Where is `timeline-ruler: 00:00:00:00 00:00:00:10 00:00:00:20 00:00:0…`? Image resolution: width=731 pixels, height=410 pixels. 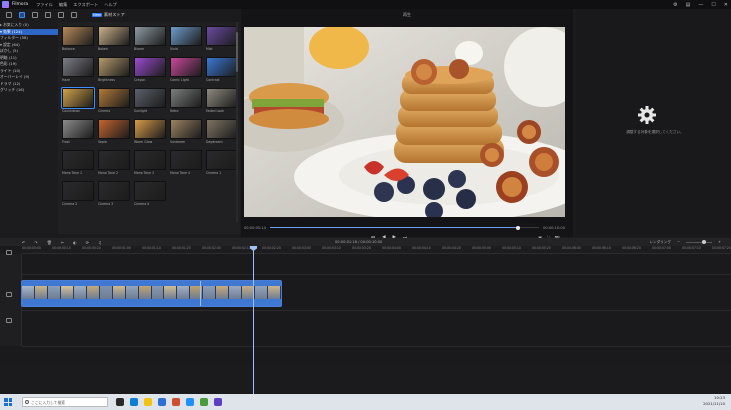
timeline-ruler: 00:00:00:00 00:00:00:10 00:00:00:20 00:00:0… is located at coordinates (376, 250).